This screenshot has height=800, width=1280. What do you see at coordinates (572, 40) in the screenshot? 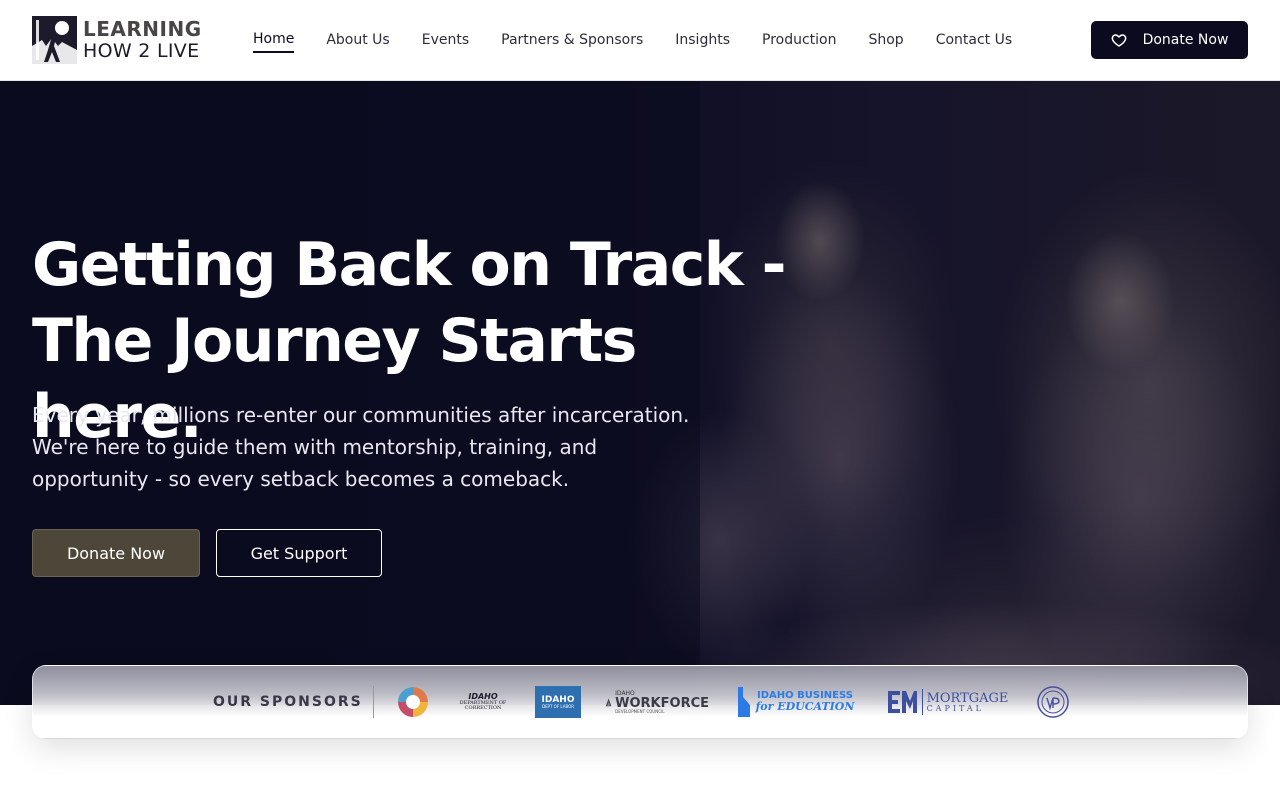
I see `nav-partners-sponsors: Partners & Sponsors` at bounding box center [572, 40].